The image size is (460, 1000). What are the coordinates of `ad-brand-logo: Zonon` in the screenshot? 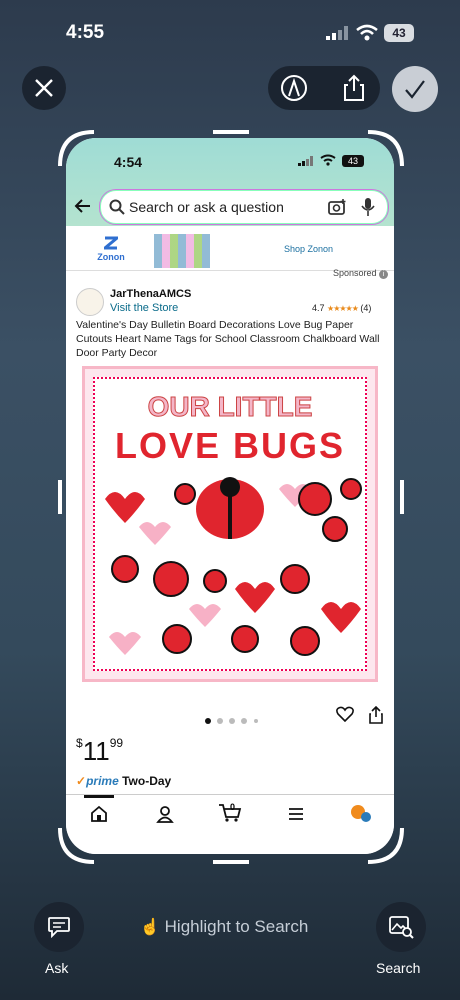 It's located at (111, 249).